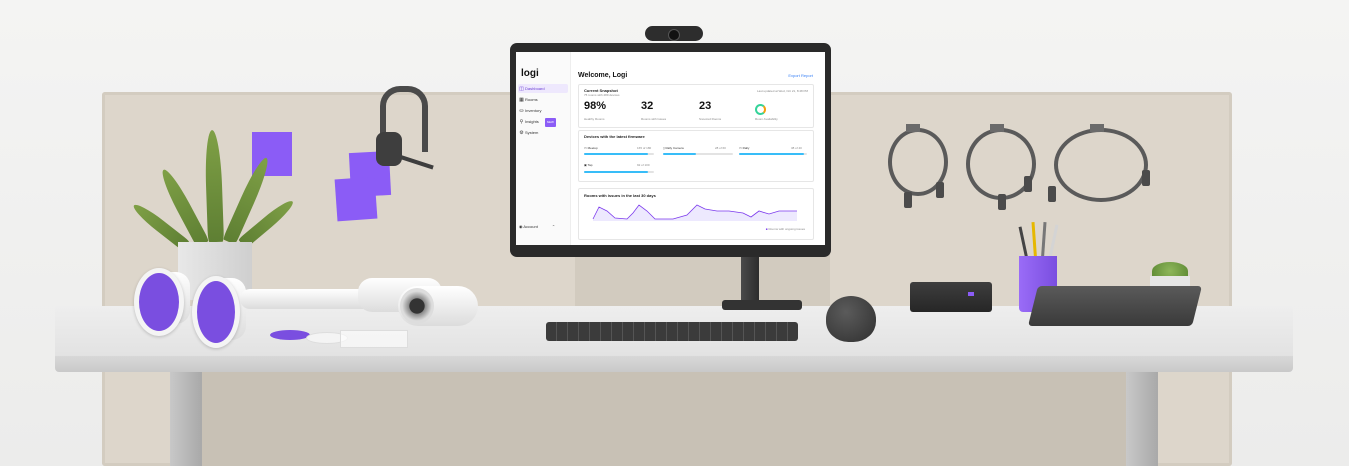 Image resolution: width=1349 pixels, height=466 pixels. What do you see at coordinates (1101, 165) in the screenshot?
I see `cable-coil` at bounding box center [1101, 165].